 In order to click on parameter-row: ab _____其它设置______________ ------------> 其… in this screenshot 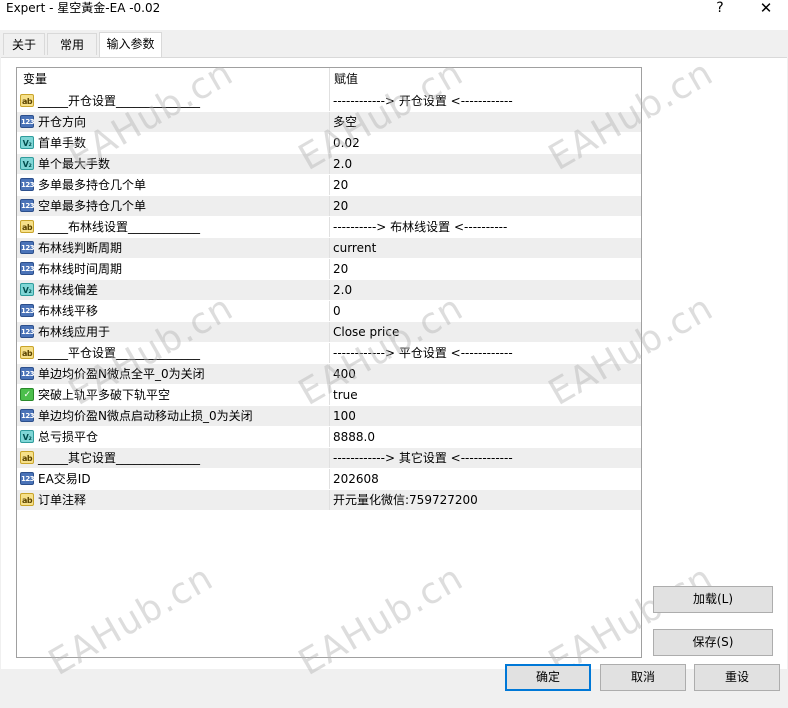, I will do `click(329, 458)`.